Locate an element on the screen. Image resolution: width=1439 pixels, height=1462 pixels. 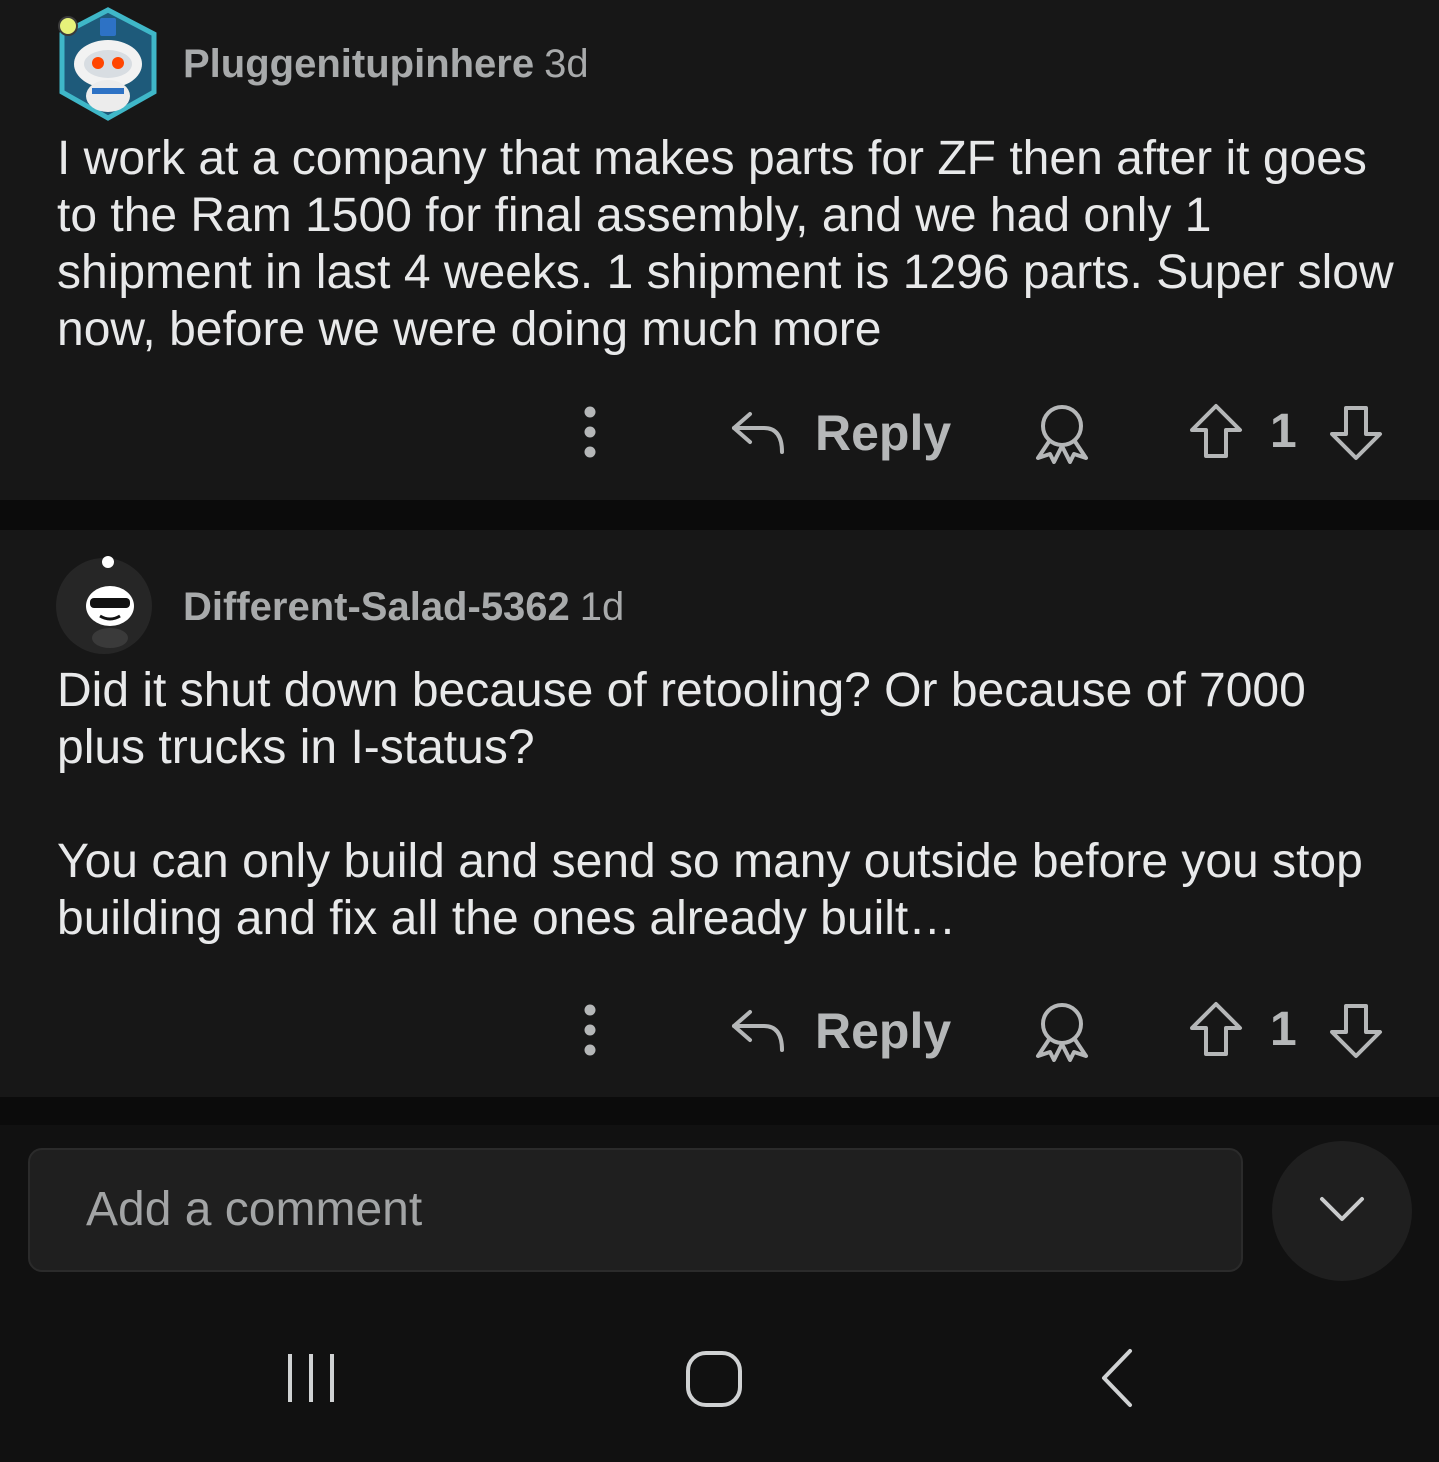
comment-meta: Pluggenitupinhere 3d is located at coordinates (386, 64).